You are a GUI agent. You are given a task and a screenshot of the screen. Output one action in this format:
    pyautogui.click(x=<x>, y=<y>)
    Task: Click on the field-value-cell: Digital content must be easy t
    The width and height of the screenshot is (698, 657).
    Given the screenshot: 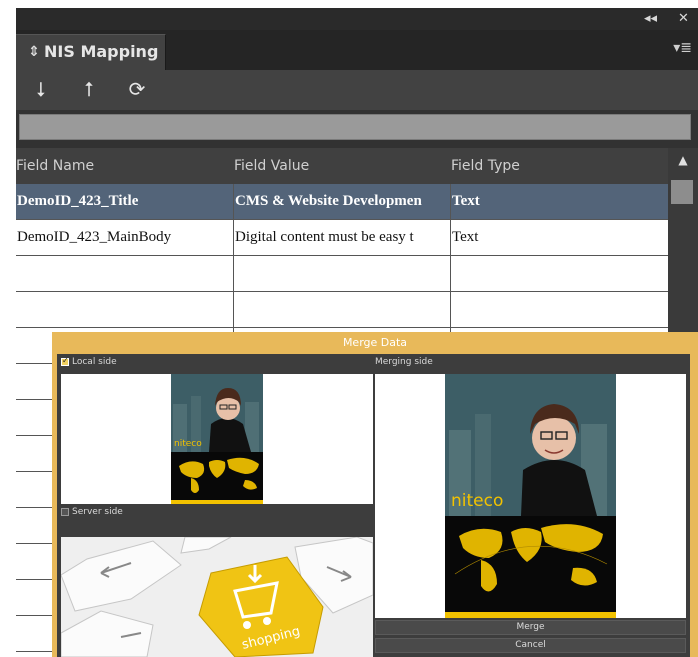 What is the action you would take?
    pyautogui.click(x=342, y=237)
    